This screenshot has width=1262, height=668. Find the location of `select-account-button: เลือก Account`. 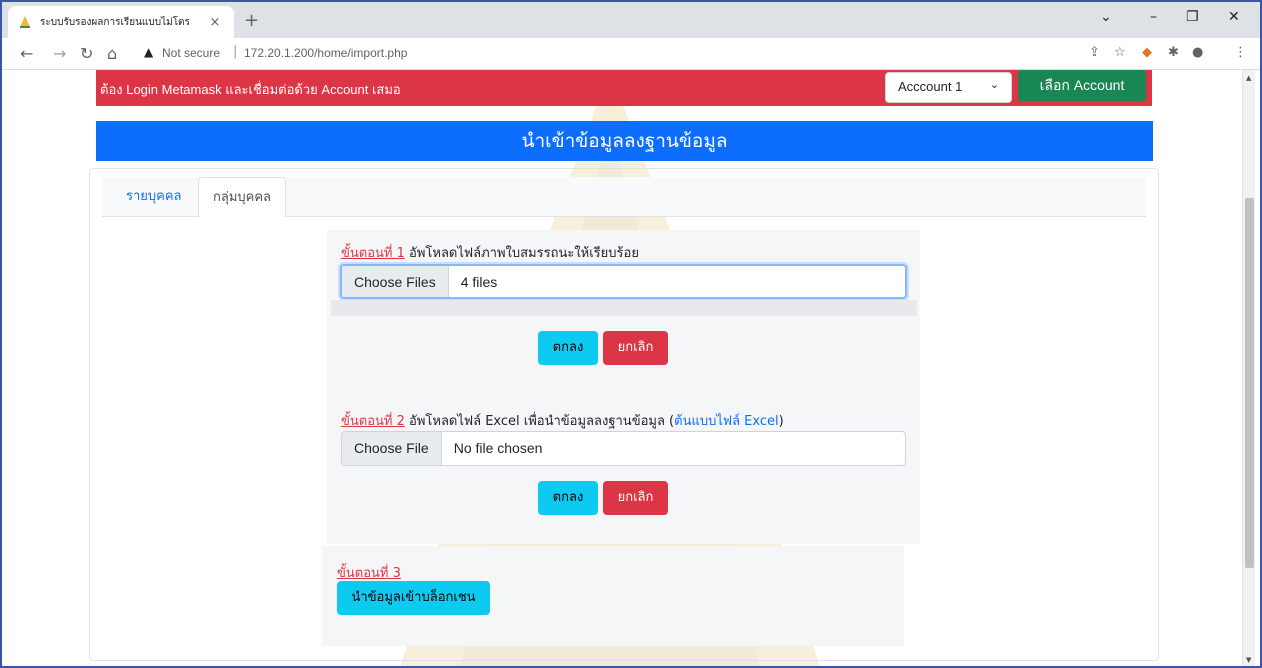

select-account-button: เลือก Account is located at coordinates (1082, 85).